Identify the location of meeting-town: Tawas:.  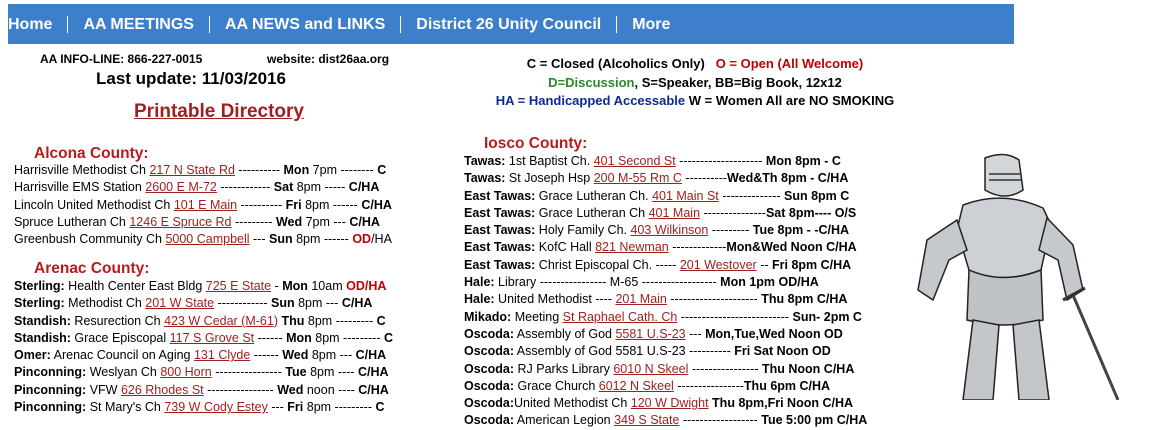
(485, 178).